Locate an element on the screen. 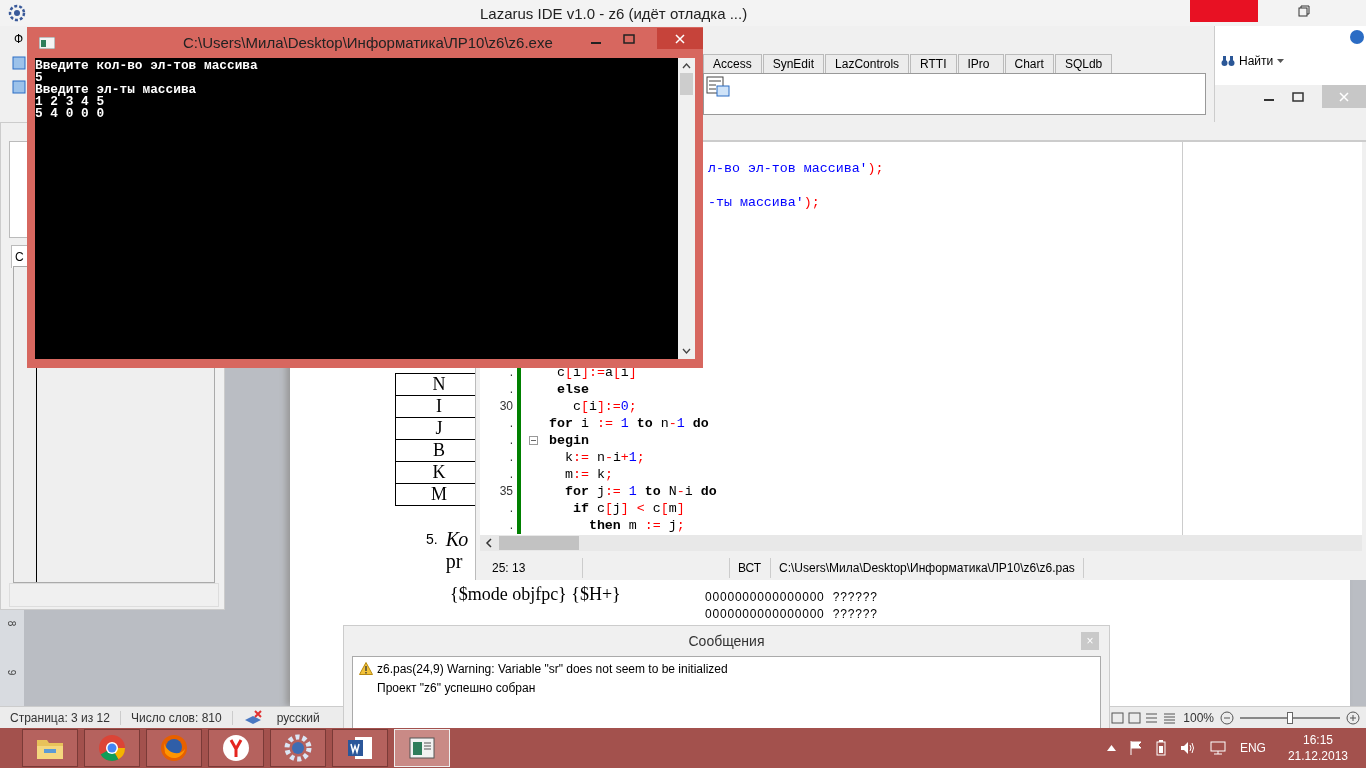  battery-icon is located at coordinates (1161, 748).